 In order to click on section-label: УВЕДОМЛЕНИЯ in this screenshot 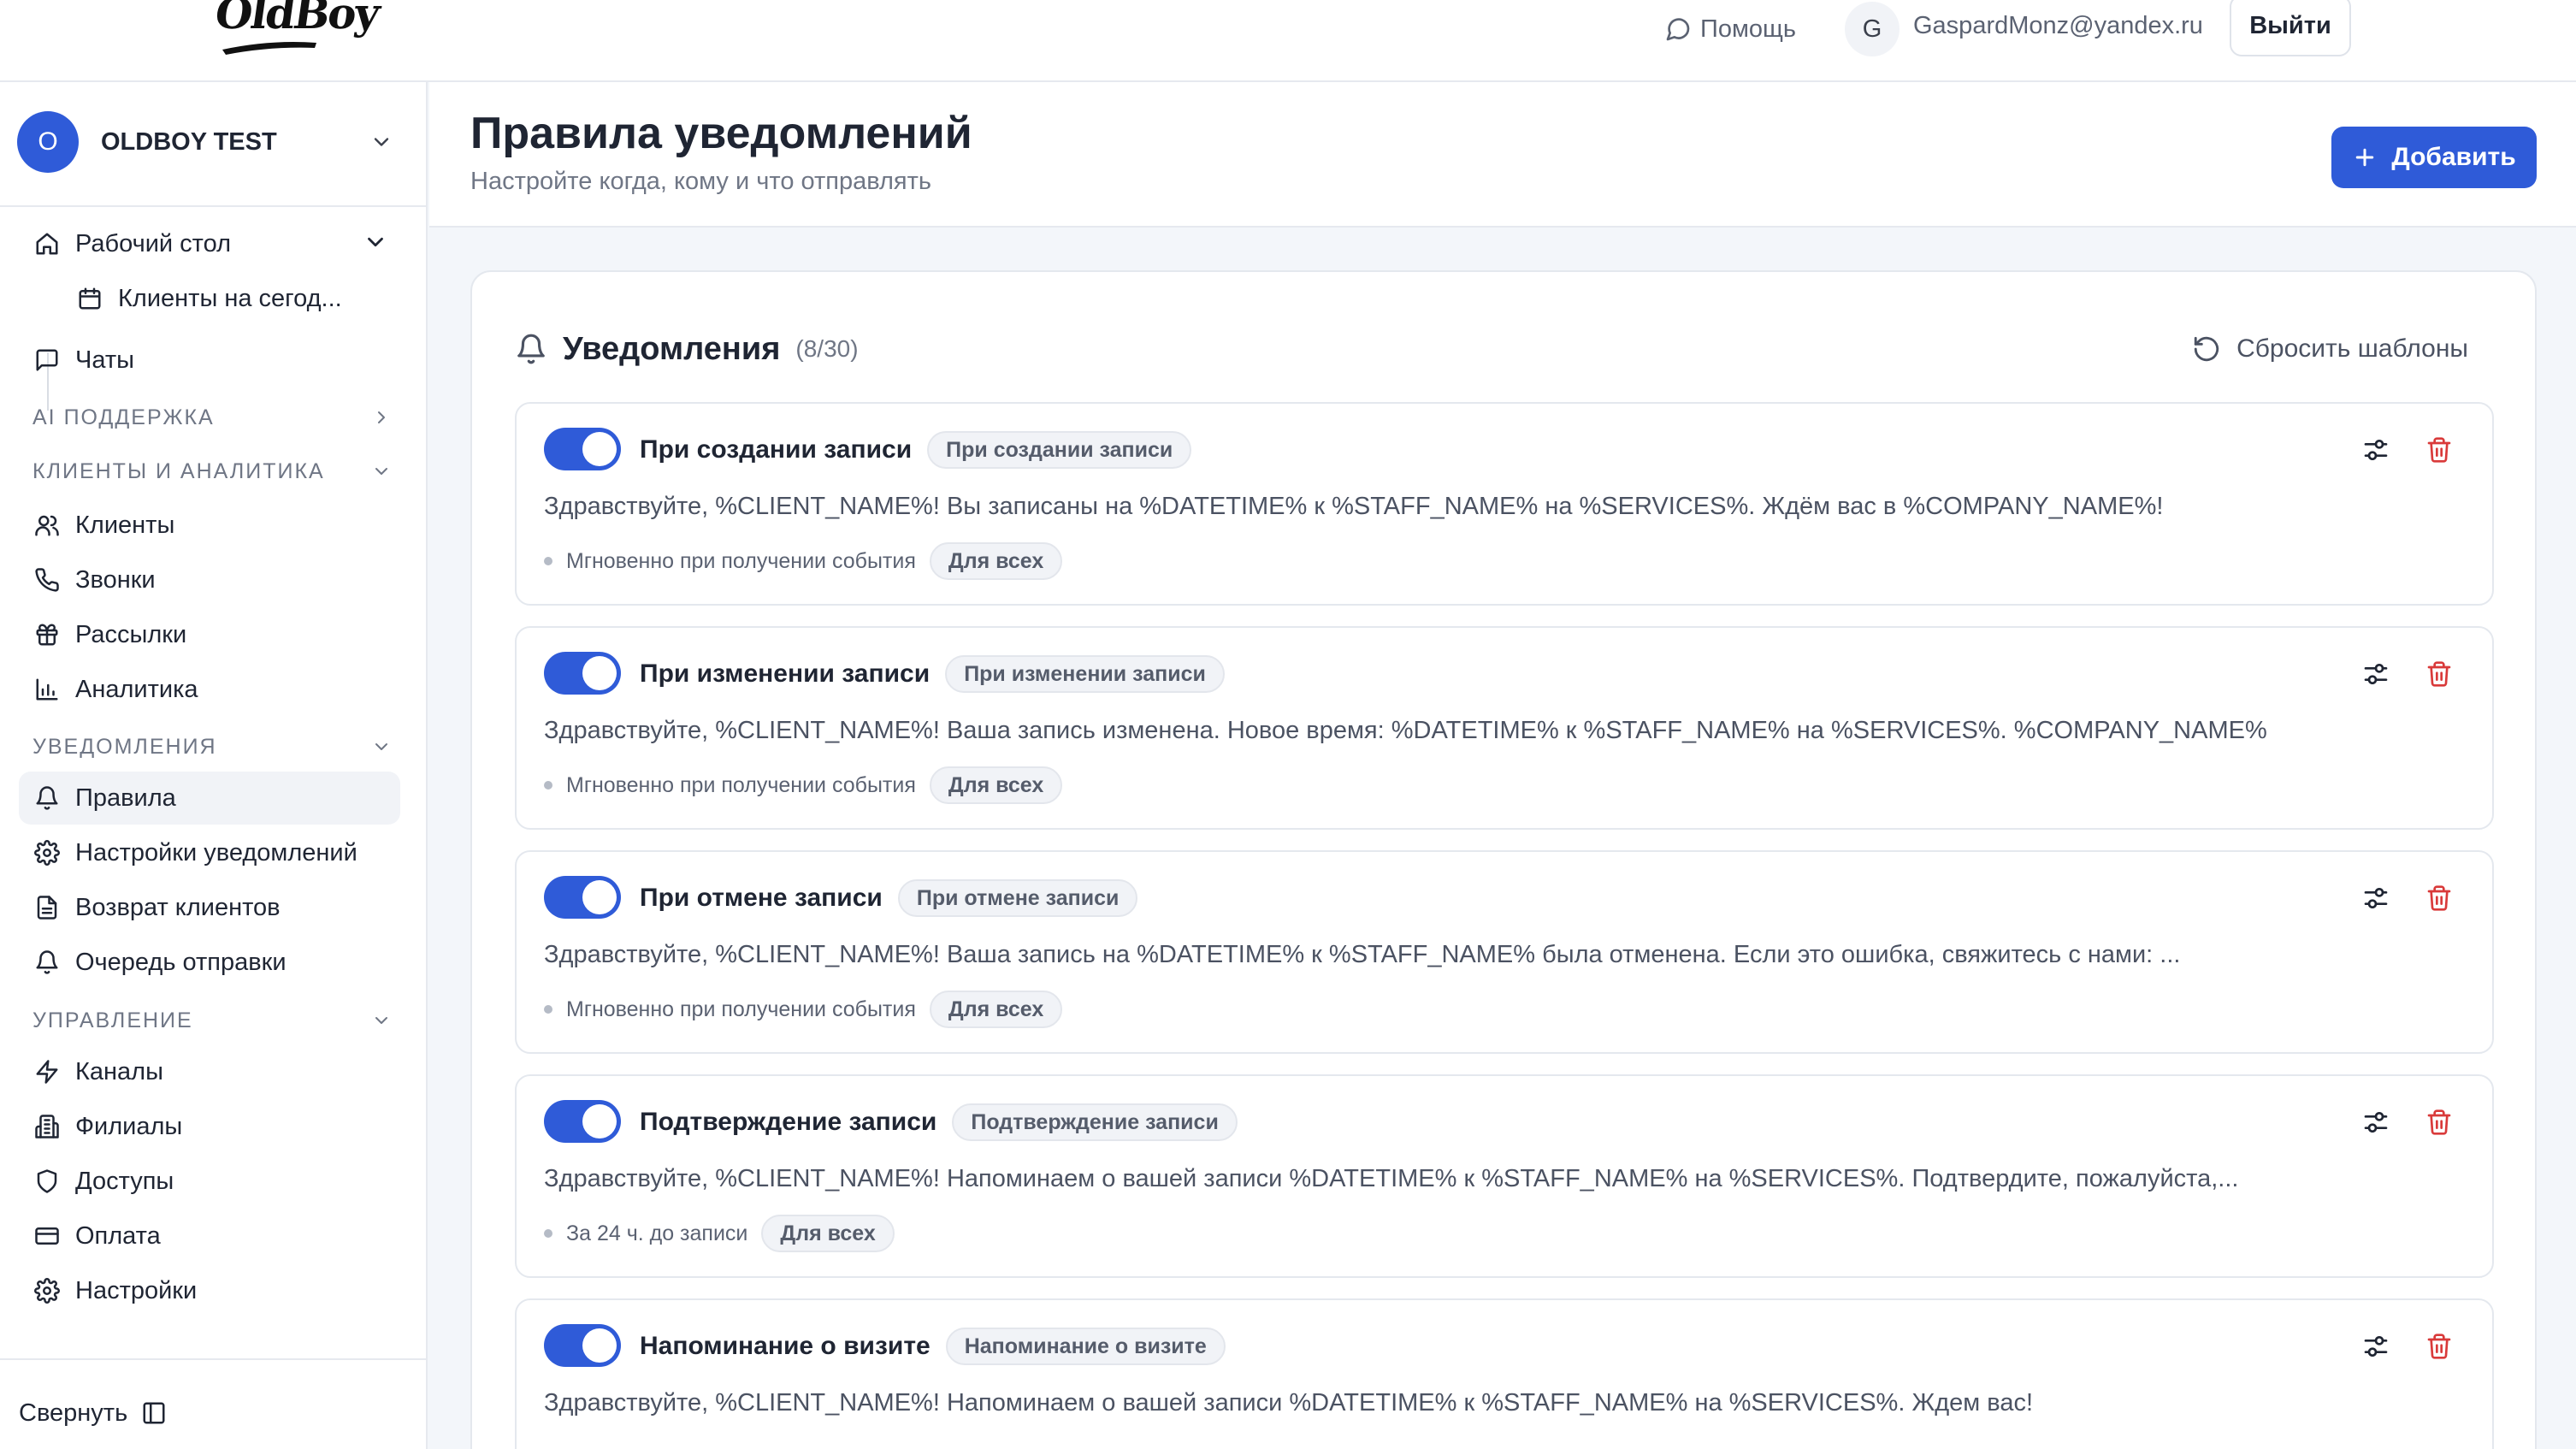, I will do `click(125, 747)`.